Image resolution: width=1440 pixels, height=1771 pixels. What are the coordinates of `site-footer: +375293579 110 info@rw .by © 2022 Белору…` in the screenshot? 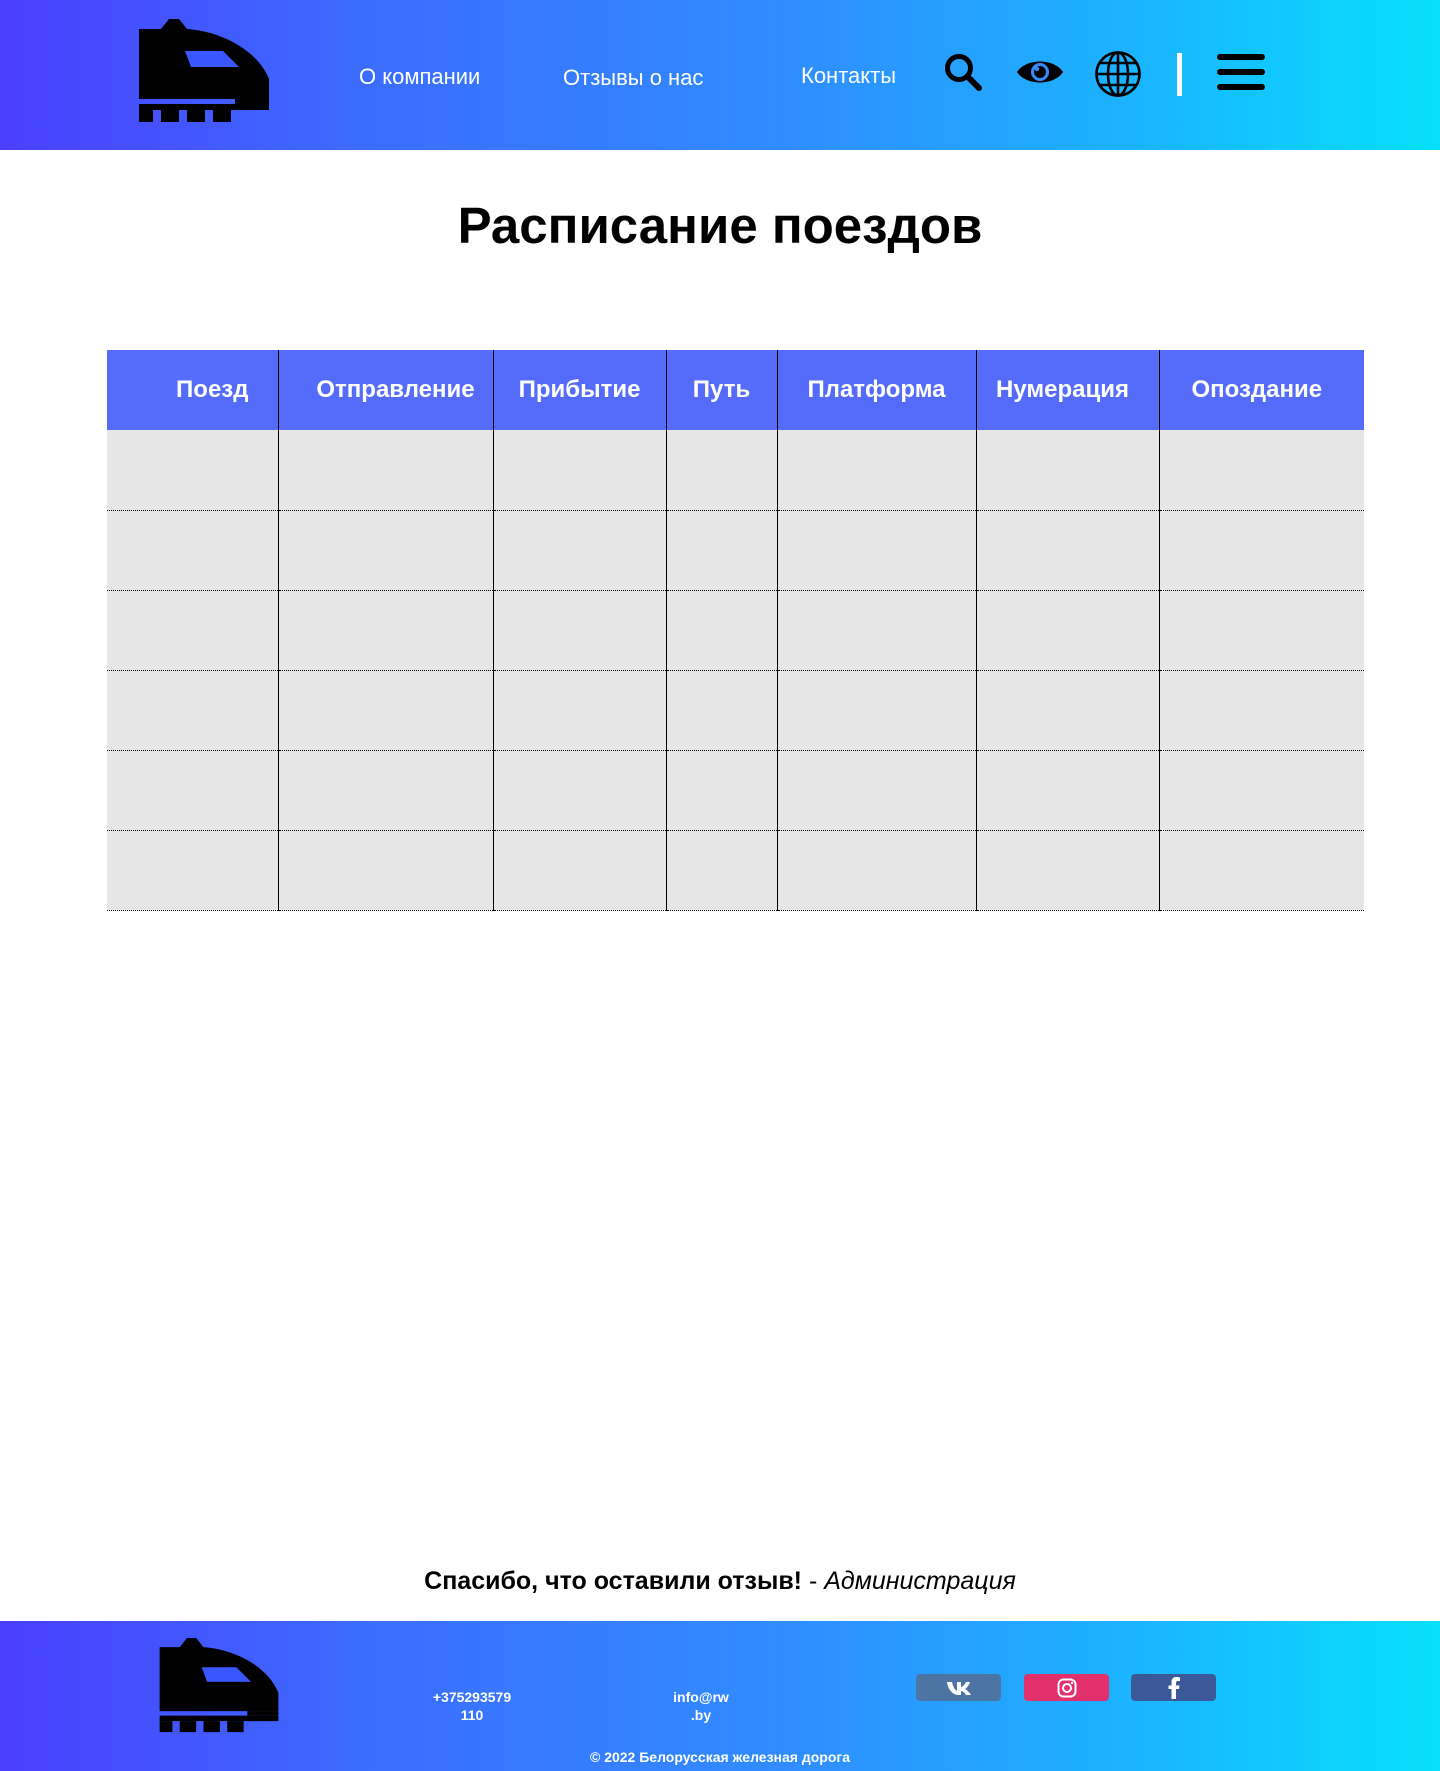 It's located at (720, 1696).